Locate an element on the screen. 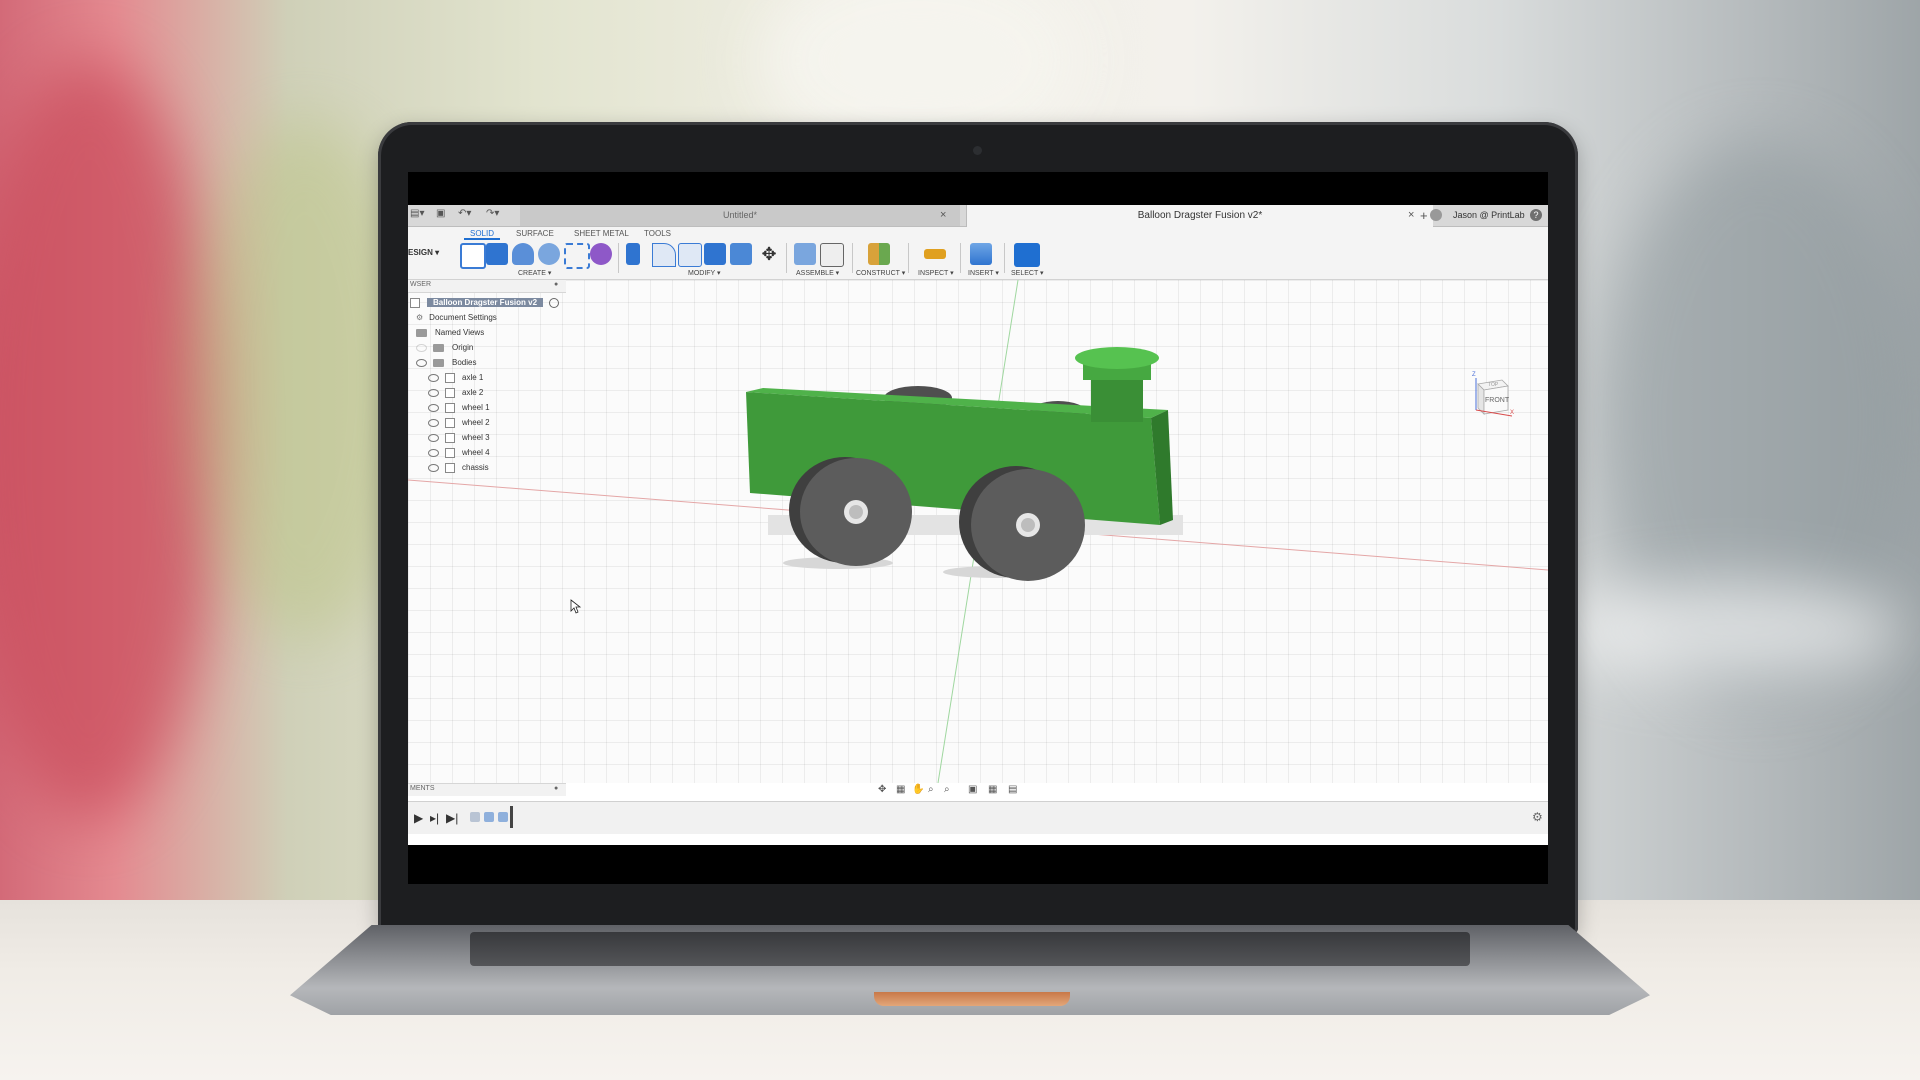 The height and width of the screenshot is (1080, 1920). tab-sheet-metal: SHEET METAL is located at coordinates (601, 233).